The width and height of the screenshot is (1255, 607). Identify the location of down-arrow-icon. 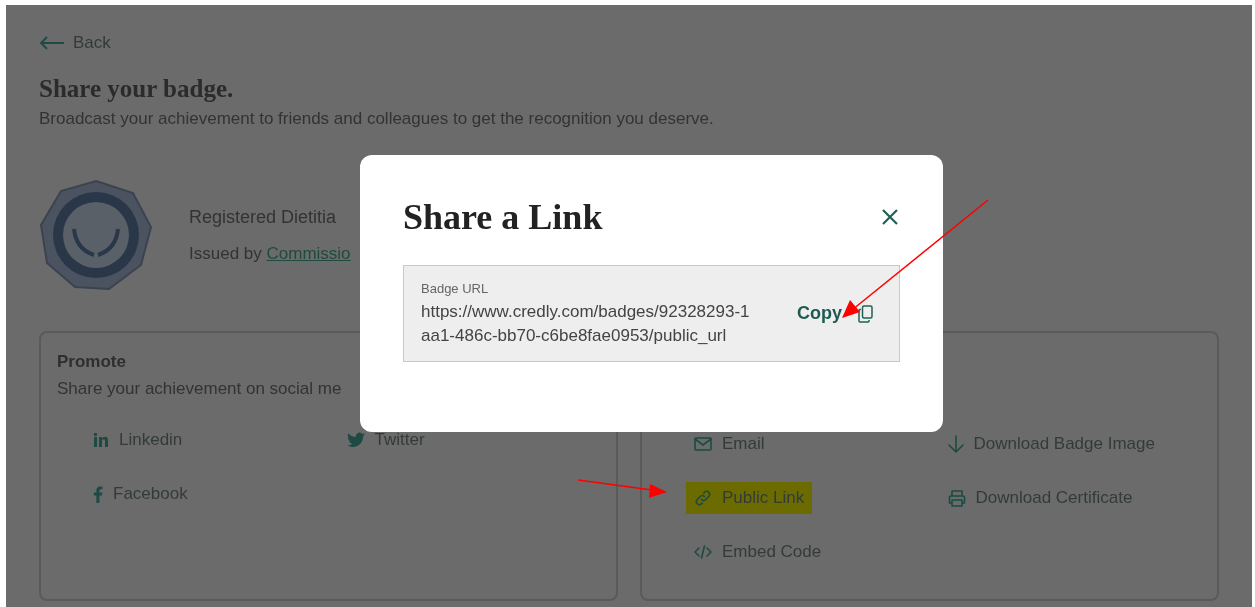
(955, 444).